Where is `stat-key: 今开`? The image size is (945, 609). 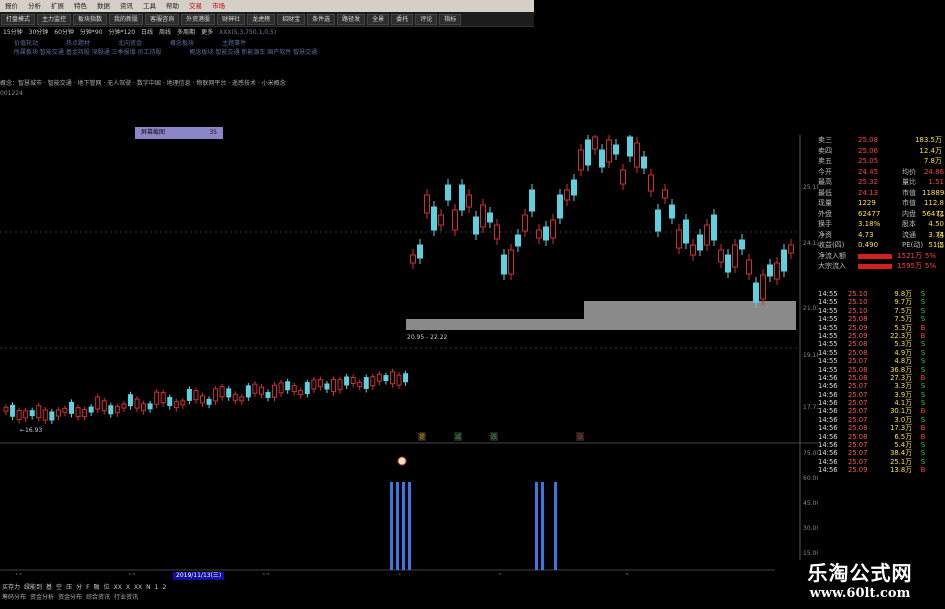
stat-key: 今开 is located at coordinates (825, 171).